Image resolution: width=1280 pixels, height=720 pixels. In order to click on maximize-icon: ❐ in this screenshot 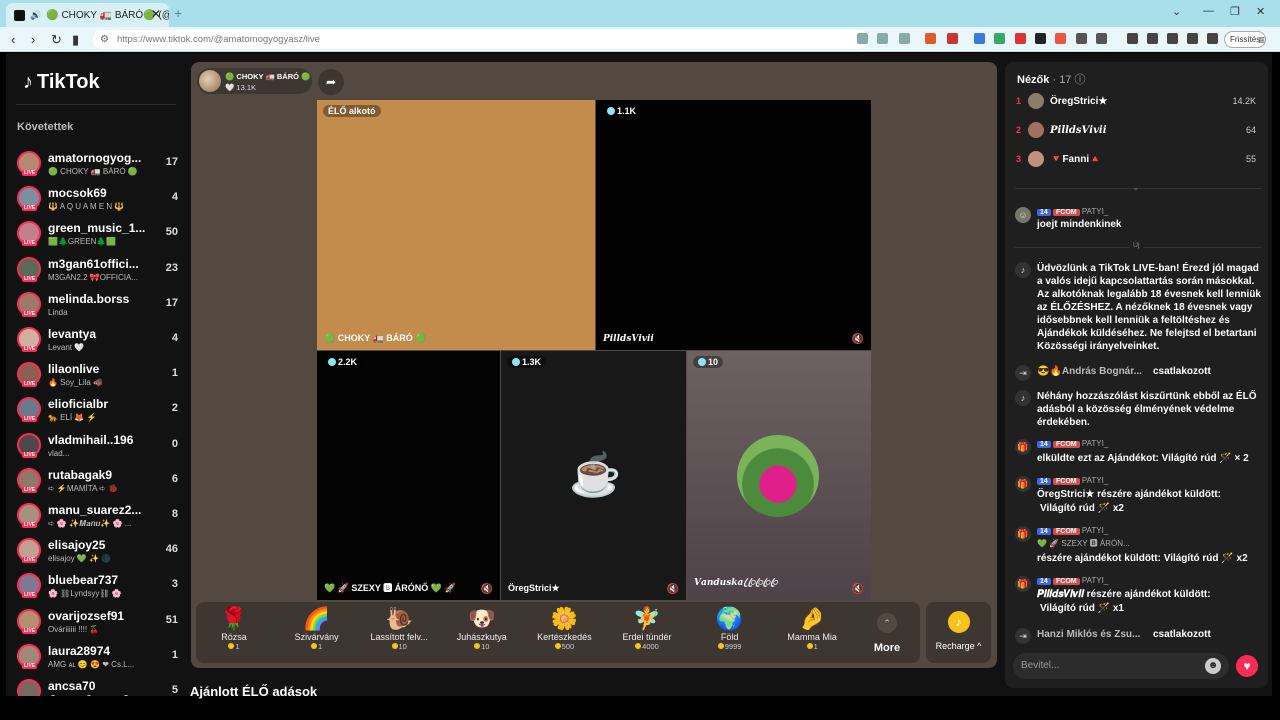, I will do `click(1235, 11)`.